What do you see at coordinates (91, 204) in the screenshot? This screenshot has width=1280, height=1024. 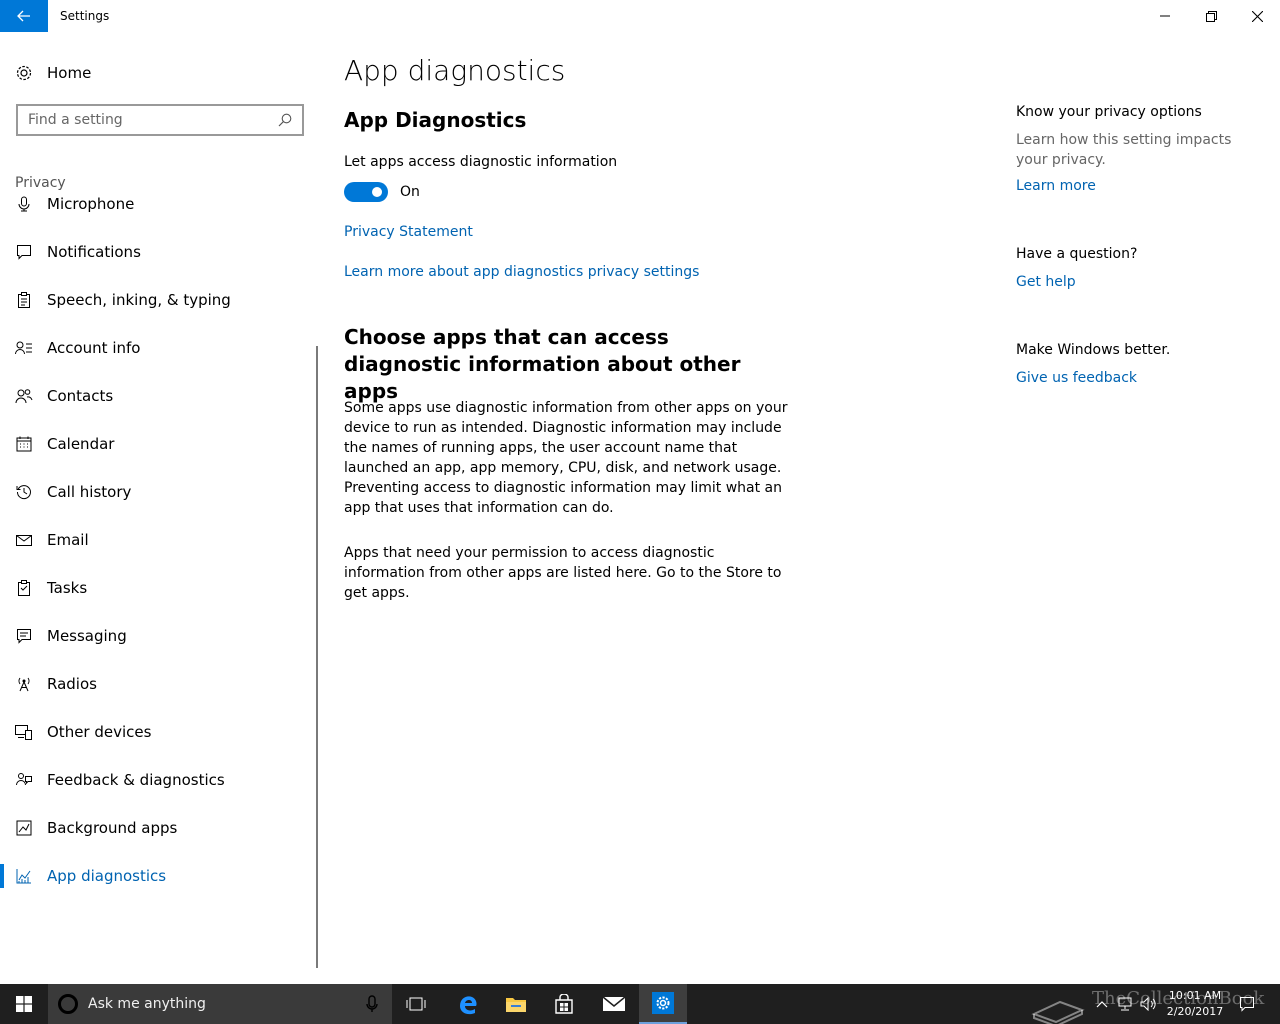 I see `sidebar-item-label: Microphone` at bounding box center [91, 204].